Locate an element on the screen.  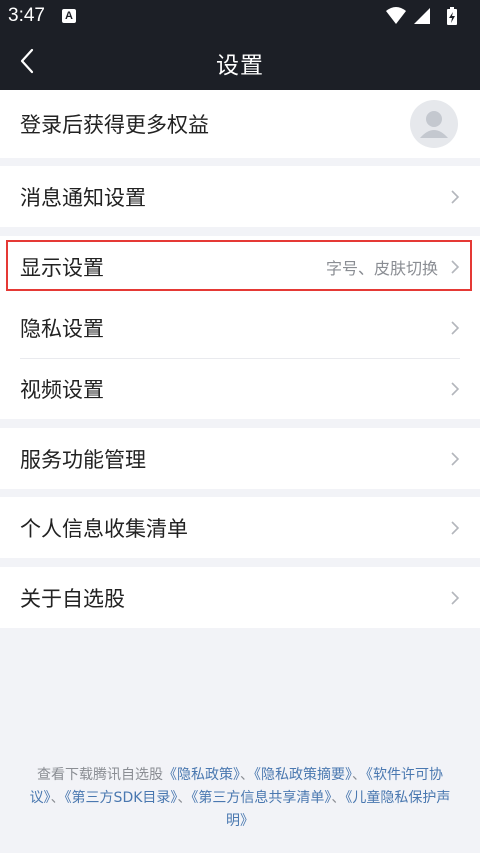
video-settings-row: 视频设置 is located at coordinates (240, 388).